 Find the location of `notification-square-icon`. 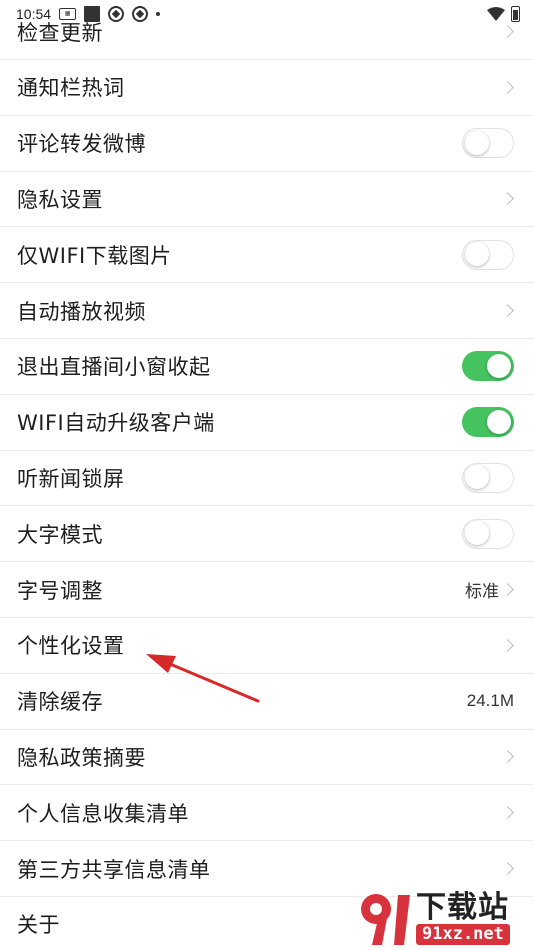

notification-square-icon is located at coordinates (92, 14).